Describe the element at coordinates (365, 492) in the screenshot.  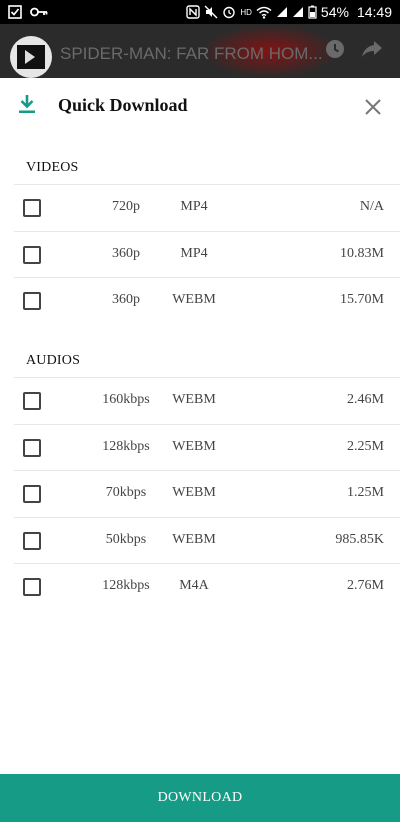
I see `size-label: 1.25M` at that location.